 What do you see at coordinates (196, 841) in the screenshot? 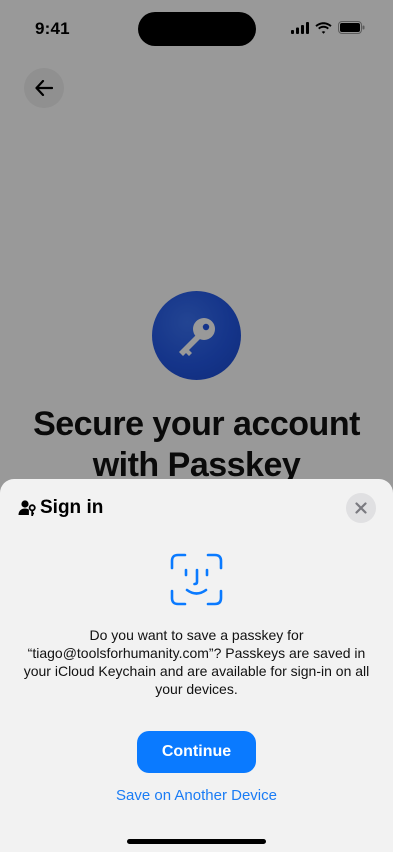
I see `home-indicator` at bounding box center [196, 841].